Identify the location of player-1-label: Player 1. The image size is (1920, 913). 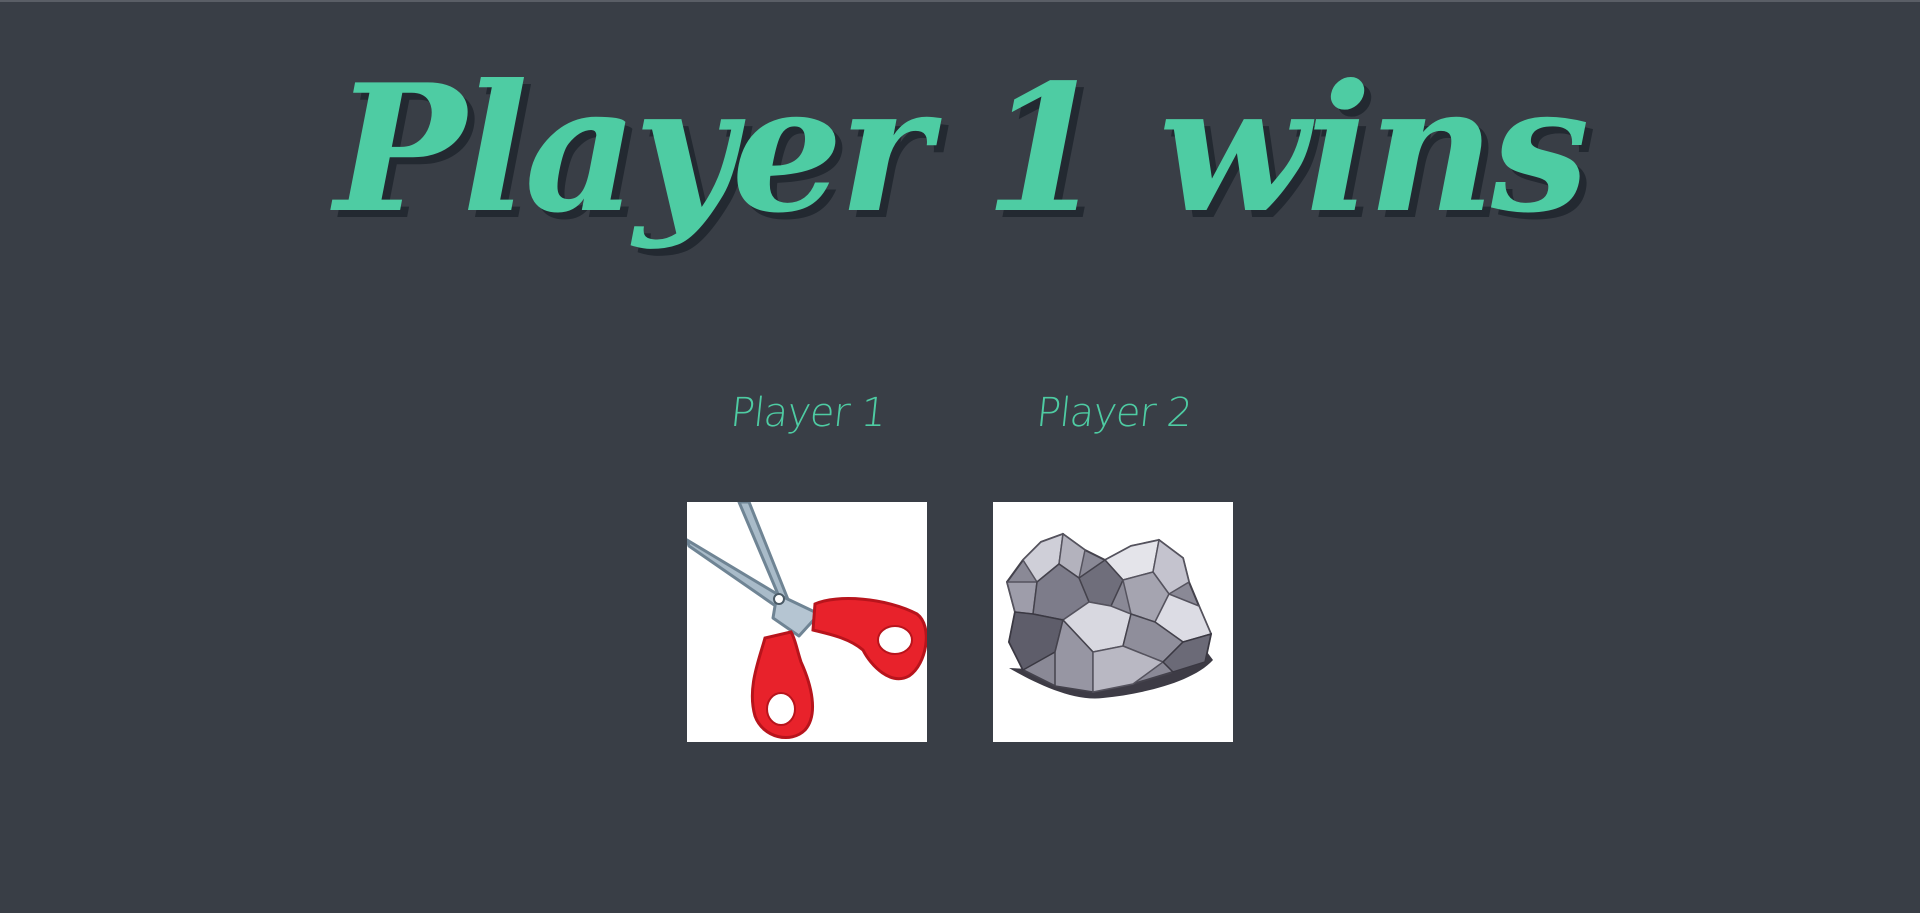
(807, 413).